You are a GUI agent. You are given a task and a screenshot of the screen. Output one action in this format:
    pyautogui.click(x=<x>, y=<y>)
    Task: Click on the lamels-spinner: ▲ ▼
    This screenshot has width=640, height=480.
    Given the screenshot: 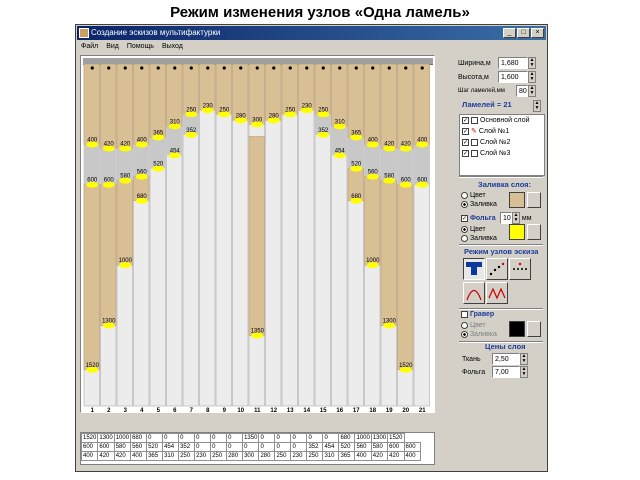 What is the action you would take?
    pyautogui.click(x=537, y=106)
    